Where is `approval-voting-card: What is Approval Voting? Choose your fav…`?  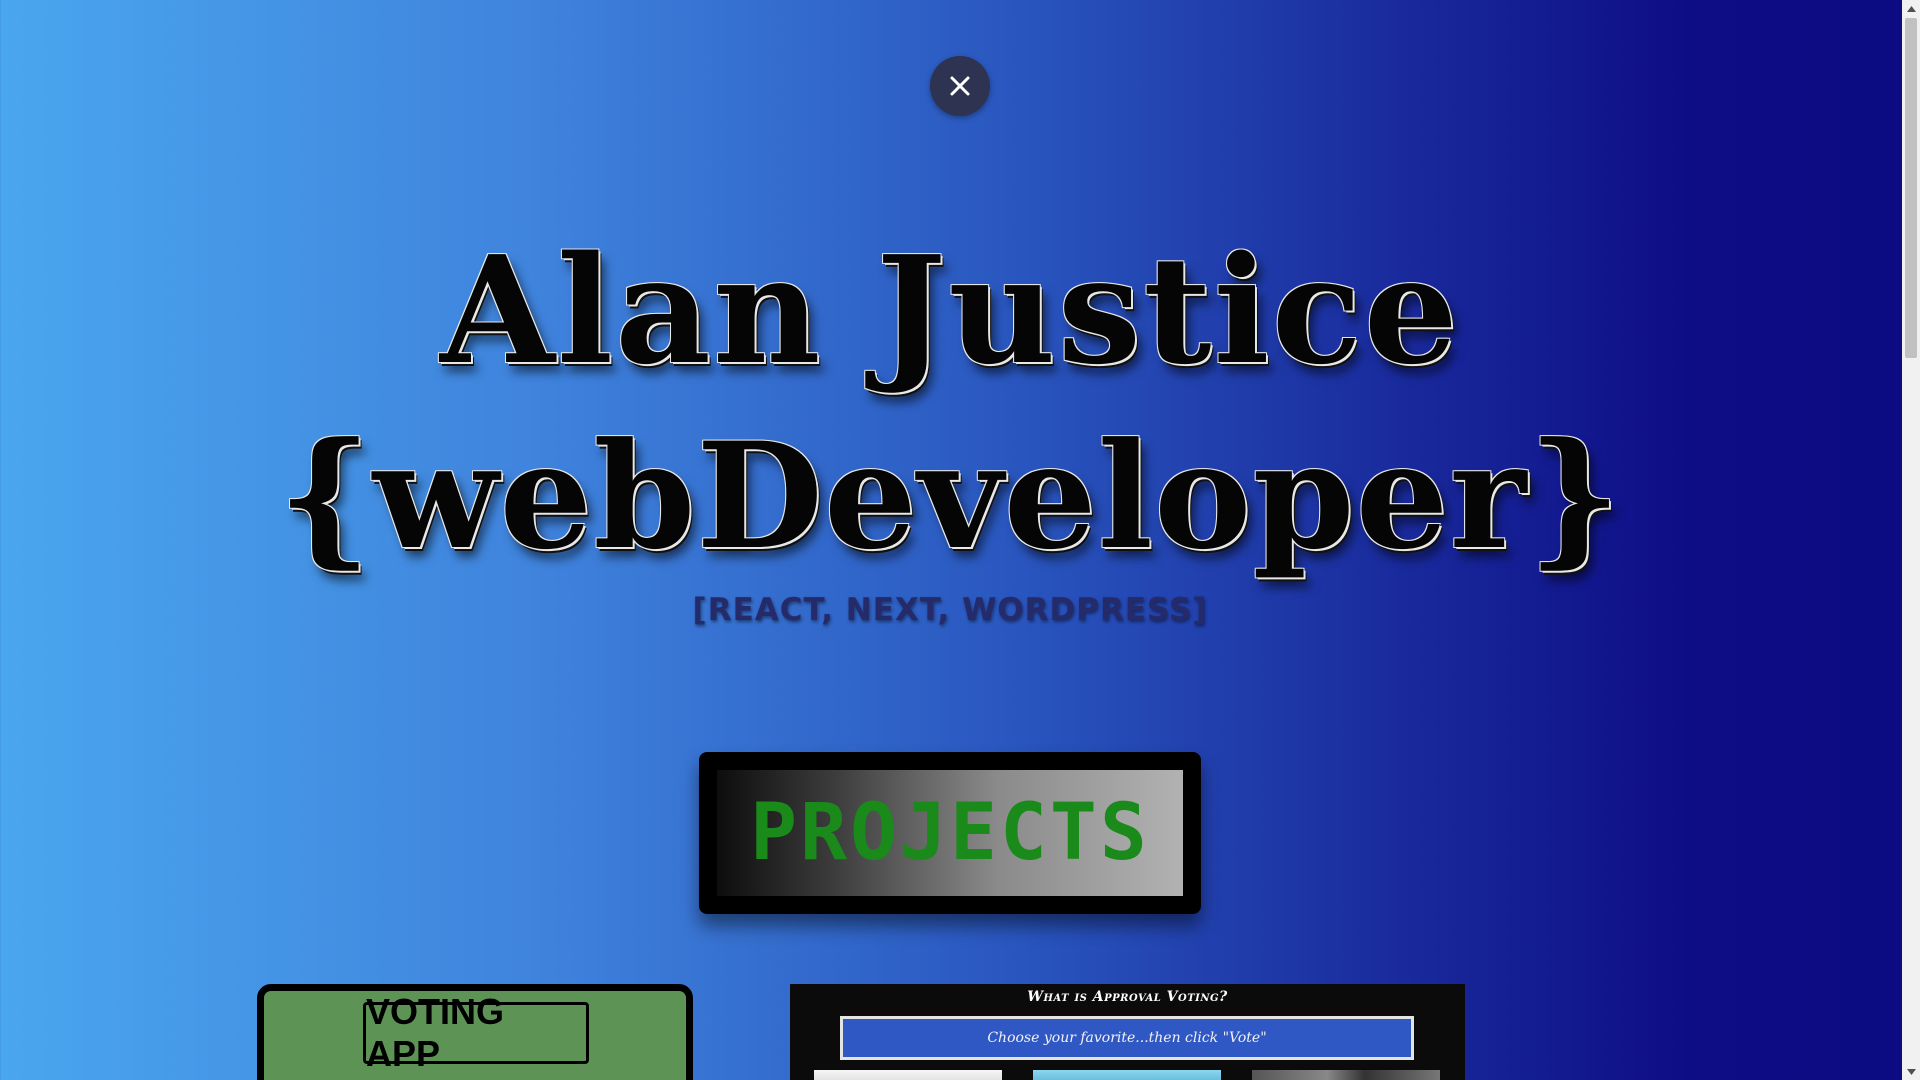
approval-voting-card: What is Approval Voting? Choose your fav… is located at coordinates (1127, 1032).